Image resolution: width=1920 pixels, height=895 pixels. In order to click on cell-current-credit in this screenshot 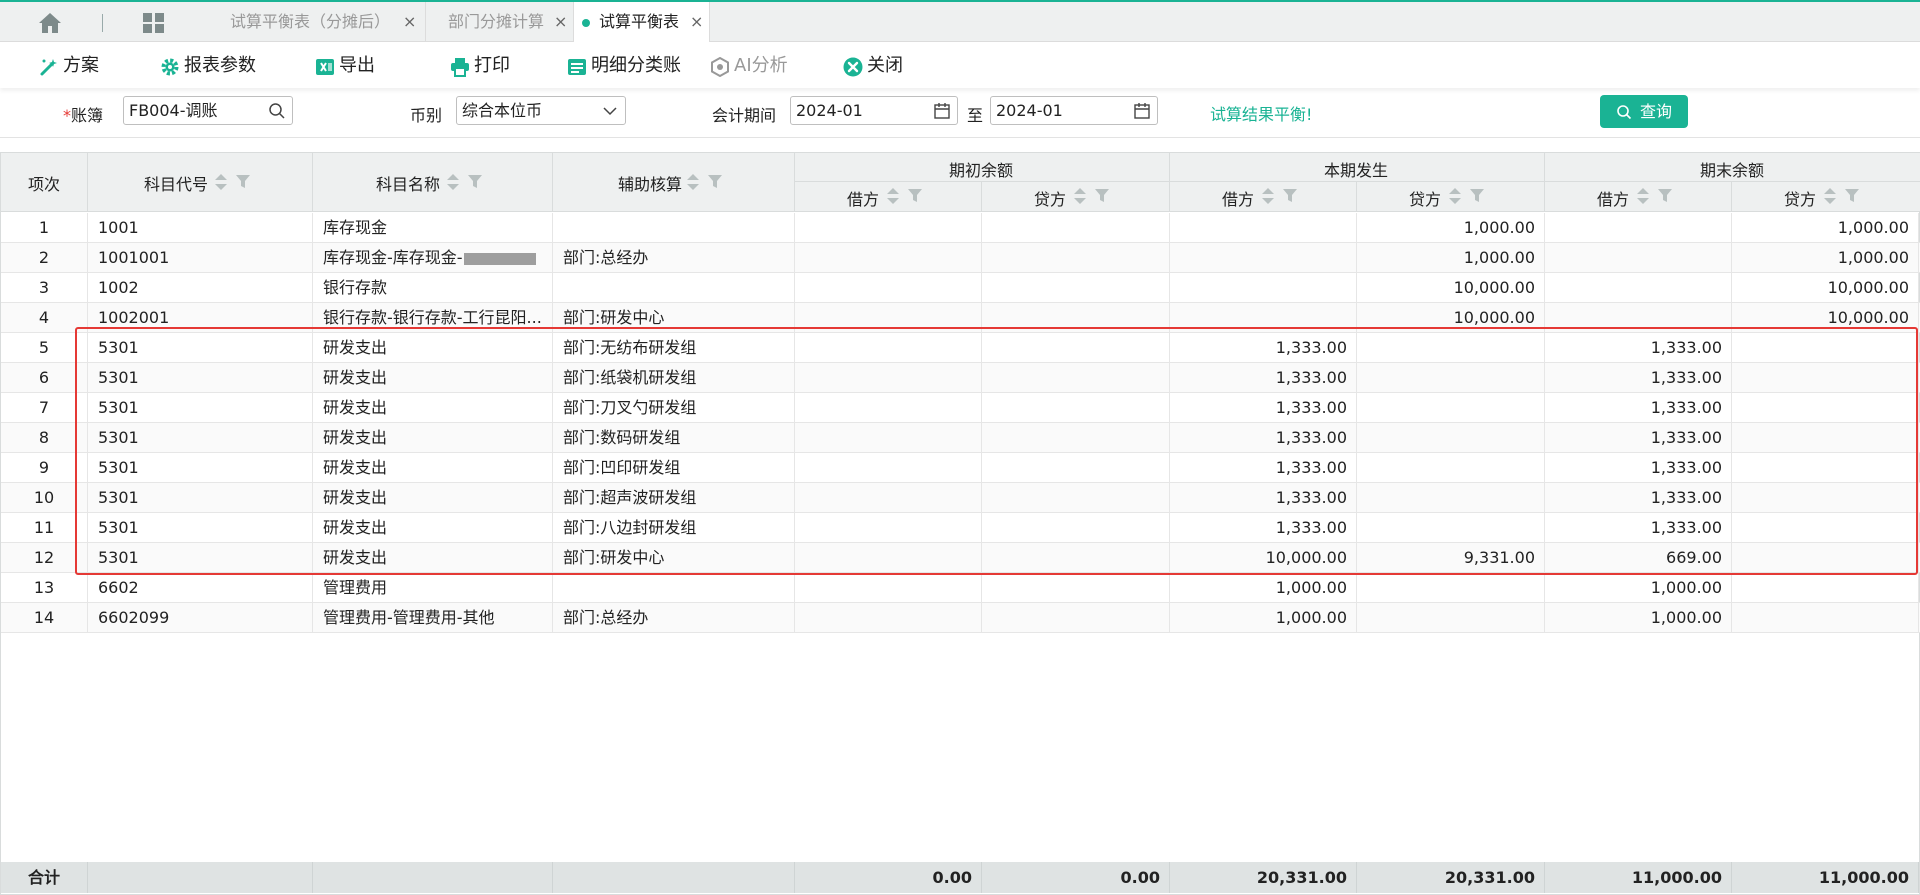, I will do `click(1451, 348)`.